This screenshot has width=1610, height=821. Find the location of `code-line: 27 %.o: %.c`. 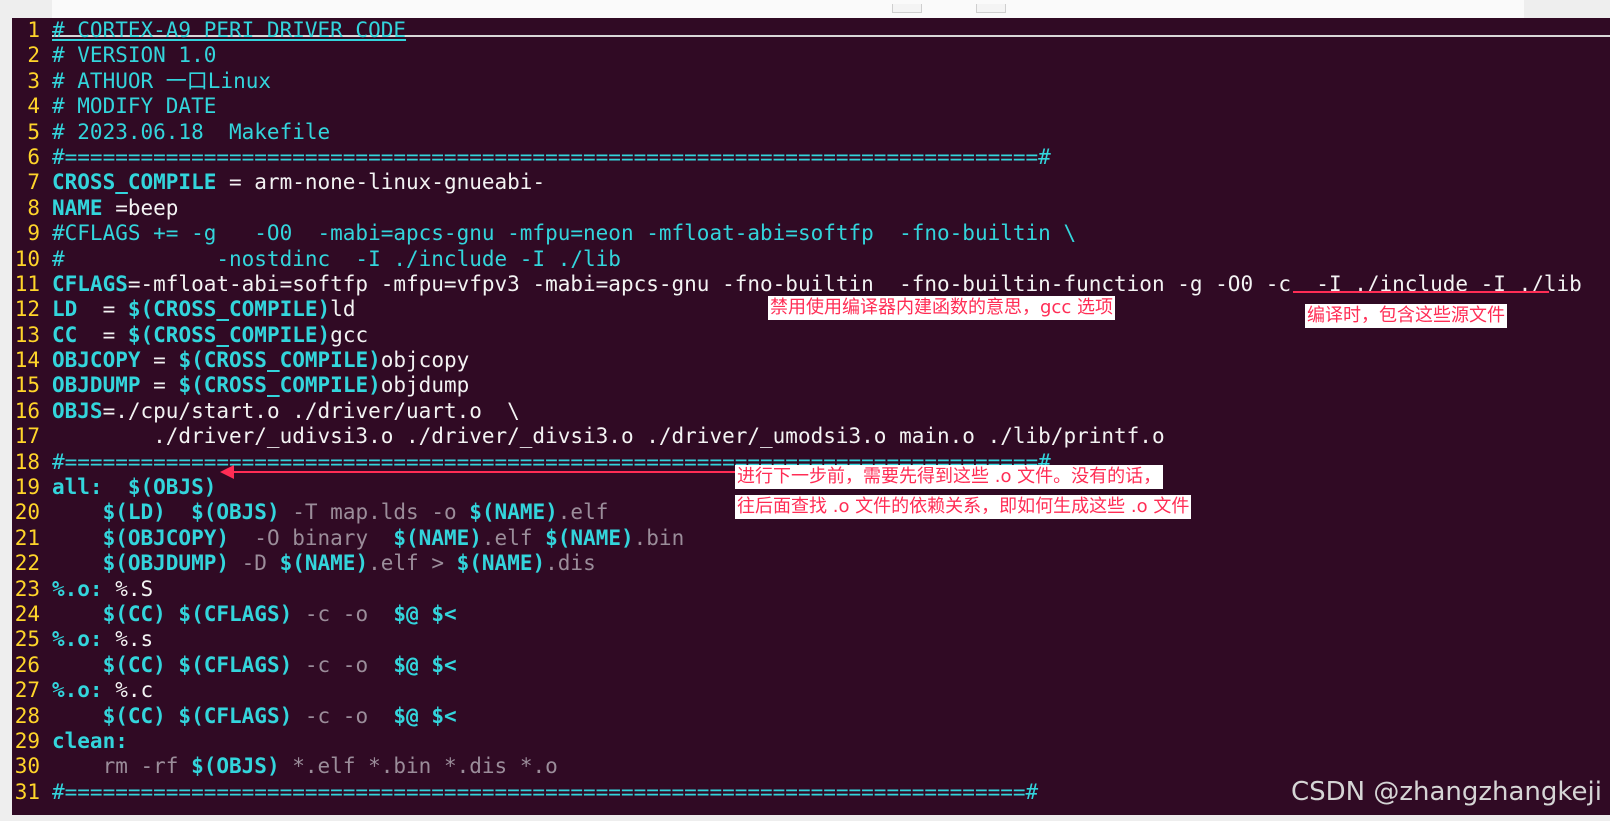

code-line: 27 %.o: %.c is located at coordinates (797, 690).